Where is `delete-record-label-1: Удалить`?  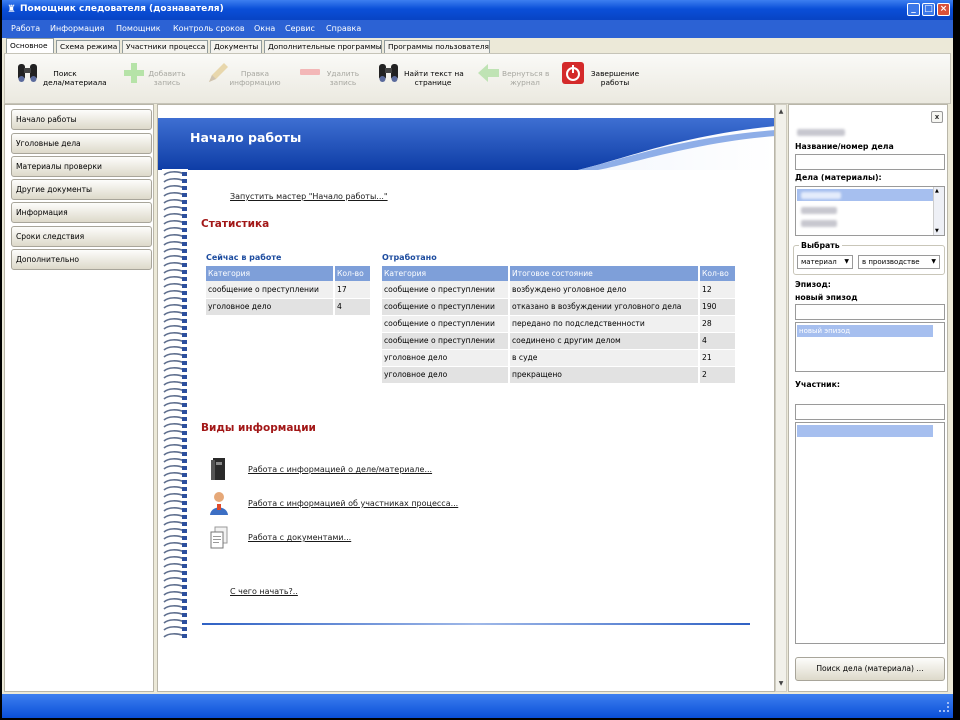
delete-record-label-1: Удалить is located at coordinates (343, 73).